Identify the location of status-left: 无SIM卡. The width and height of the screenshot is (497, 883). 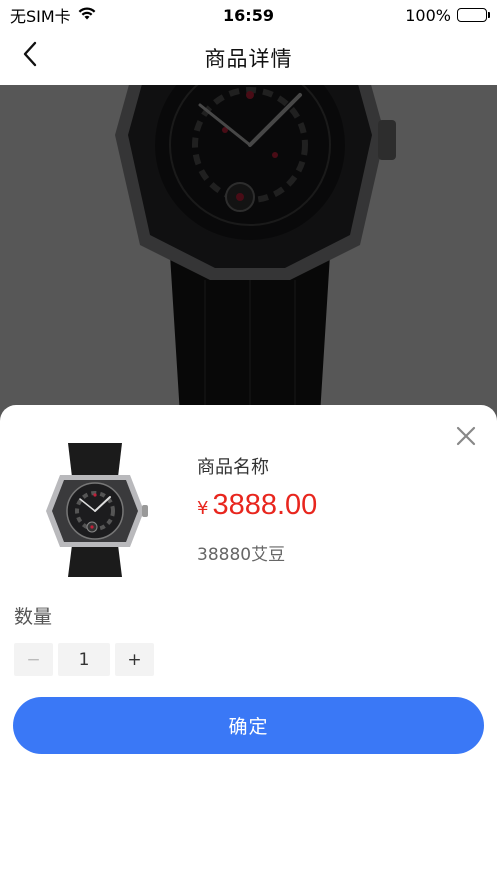
(53, 15).